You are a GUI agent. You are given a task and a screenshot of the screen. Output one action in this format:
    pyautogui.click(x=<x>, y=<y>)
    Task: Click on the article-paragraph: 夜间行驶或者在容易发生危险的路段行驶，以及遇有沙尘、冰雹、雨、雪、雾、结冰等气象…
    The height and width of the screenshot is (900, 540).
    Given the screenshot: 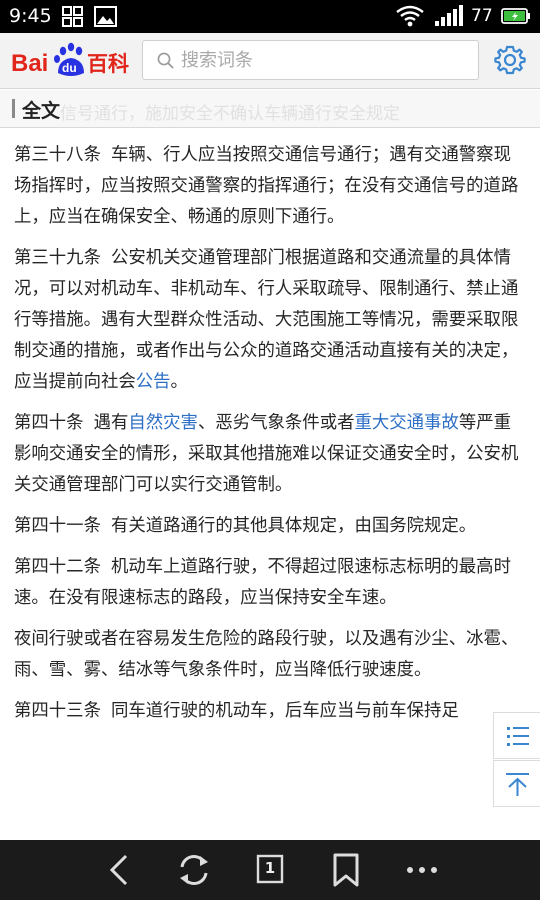 What is the action you would take?
    pyautogui.click(x=271, y=655)
    